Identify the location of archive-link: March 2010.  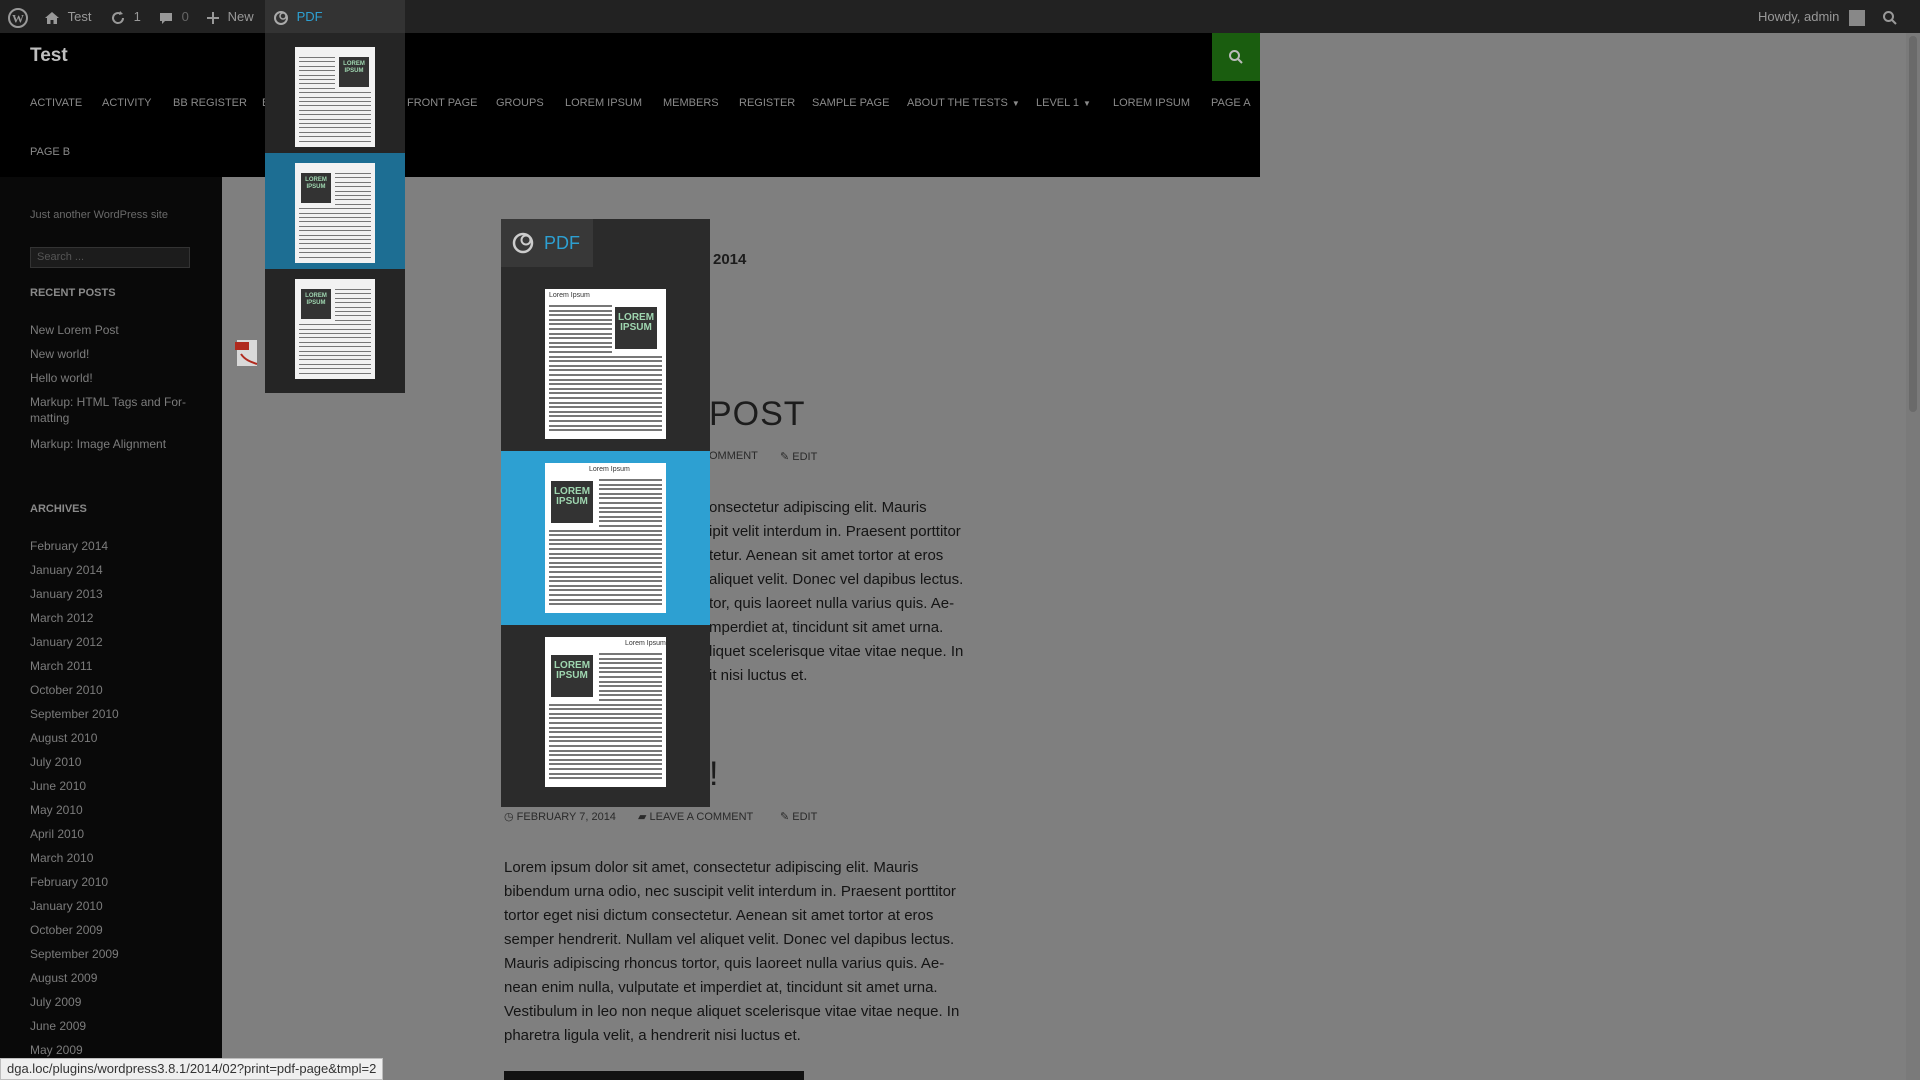
(61, 858).